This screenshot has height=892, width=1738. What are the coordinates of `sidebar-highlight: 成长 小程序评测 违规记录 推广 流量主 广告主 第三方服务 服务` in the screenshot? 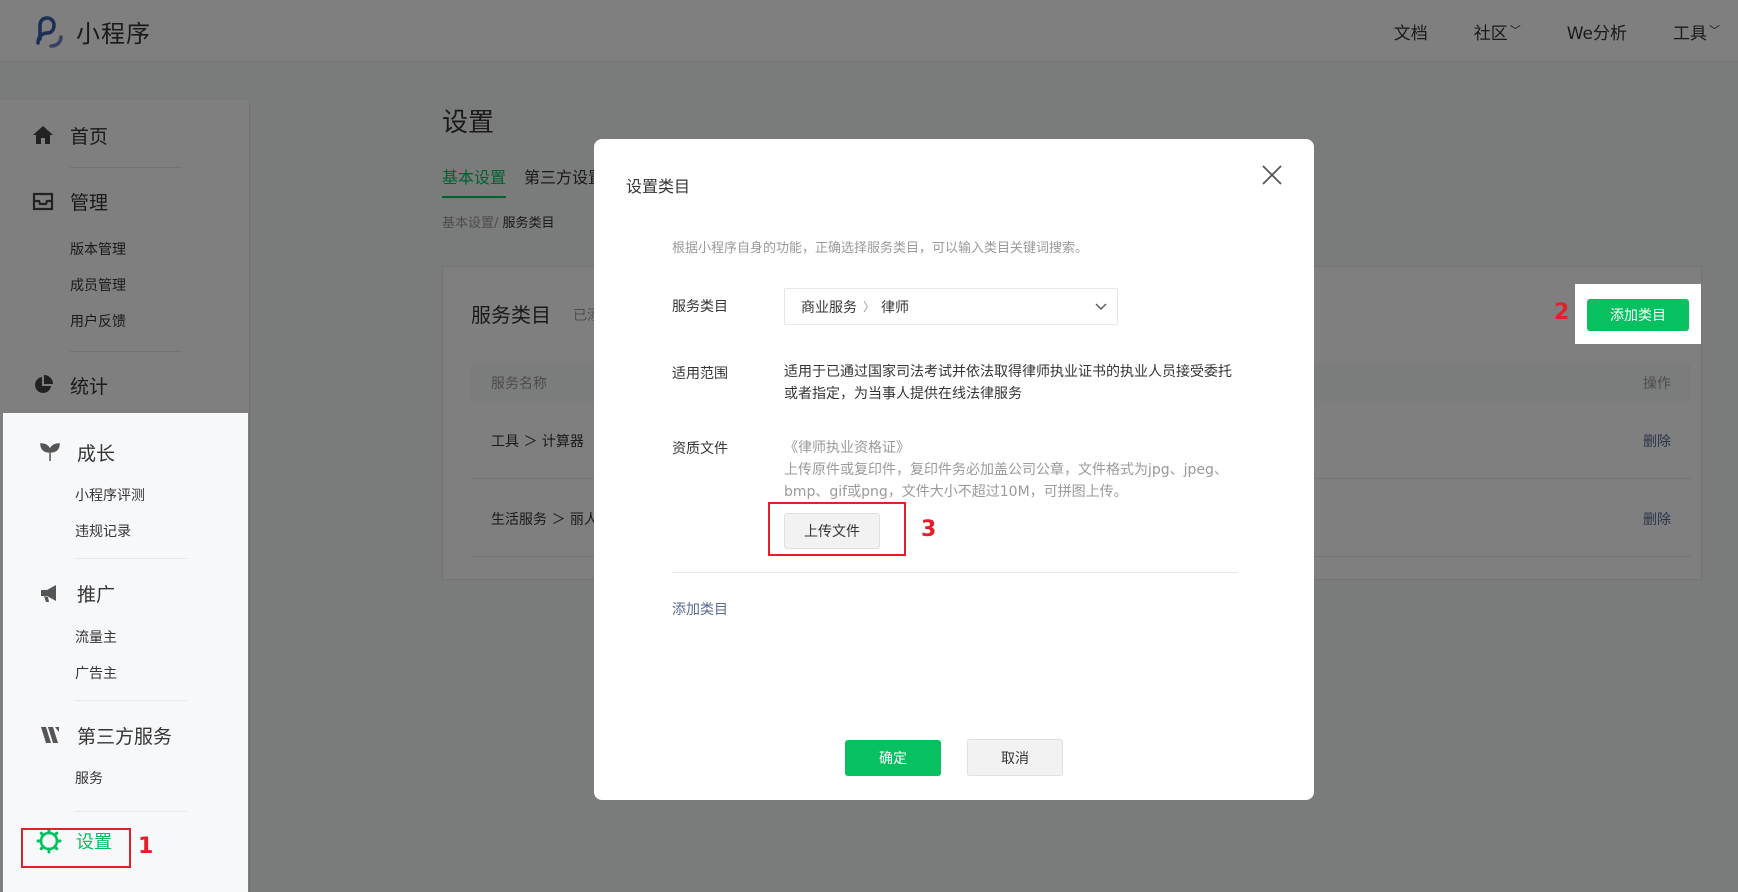 It's located at (125, 652).